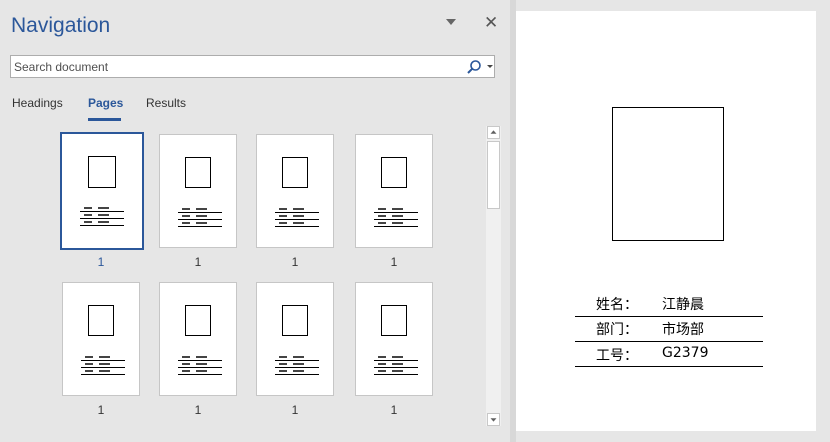 This screenshot has height=442, width=830. What do you see at coordinates (493, 419) in the screenshot?
I see `scroll-down-icon` at bounding box center [493, 419].